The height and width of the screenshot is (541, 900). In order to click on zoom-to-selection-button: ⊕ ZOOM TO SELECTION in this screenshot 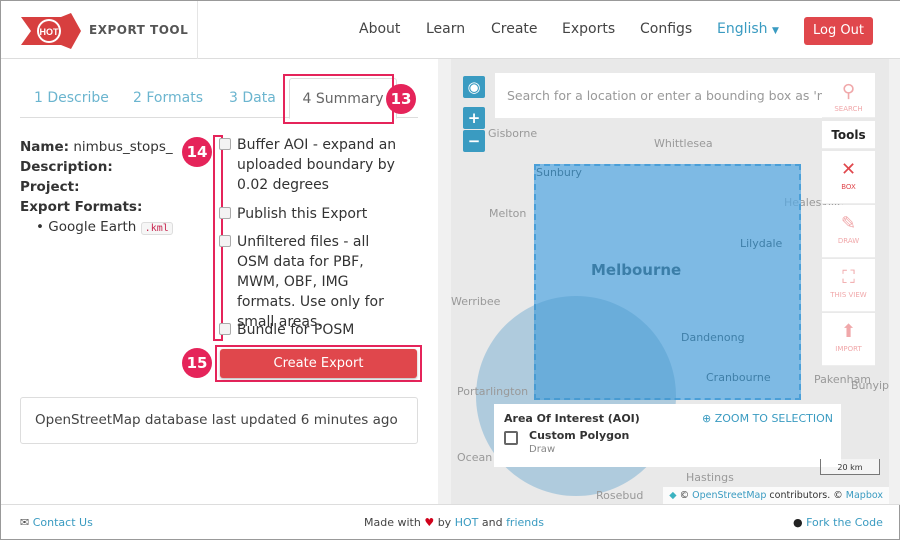, I will do `click(767, 418)`.